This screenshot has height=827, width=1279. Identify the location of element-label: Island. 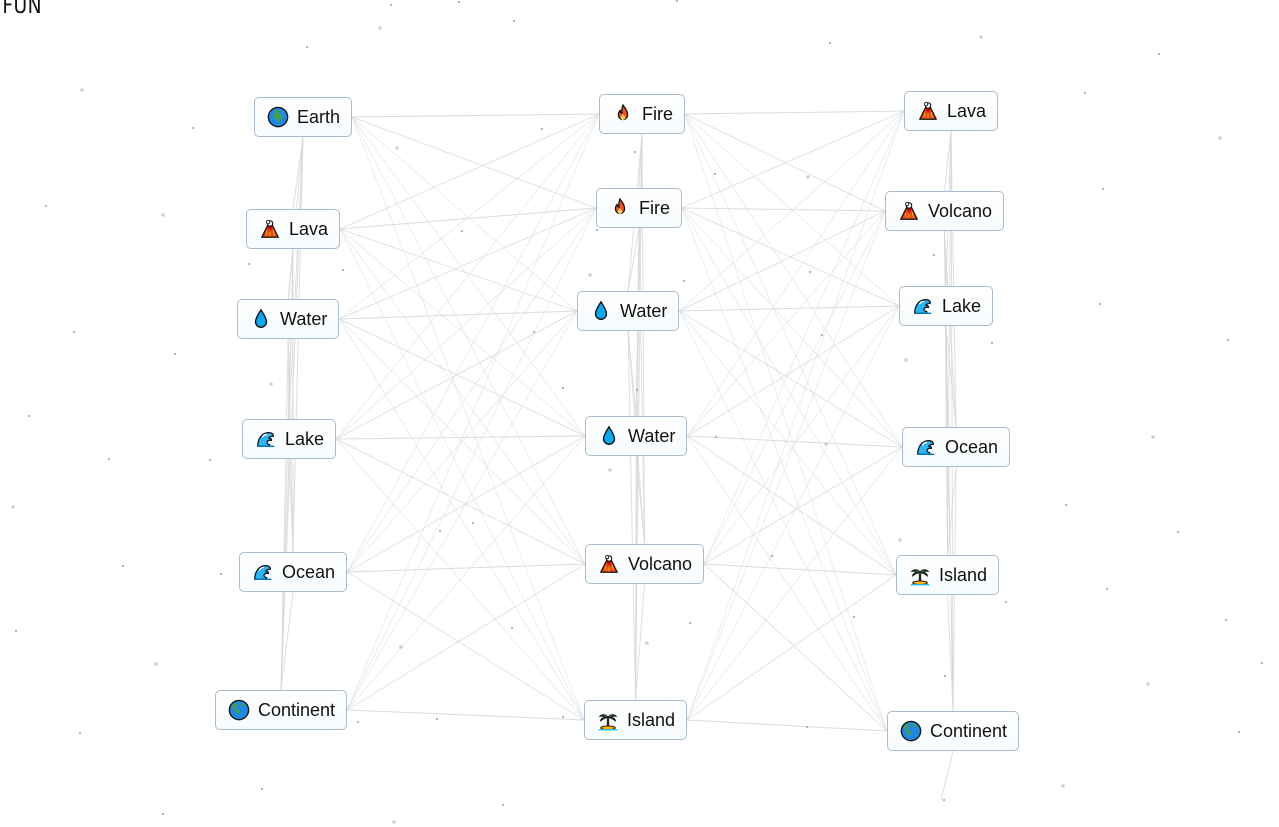
(651, 719).